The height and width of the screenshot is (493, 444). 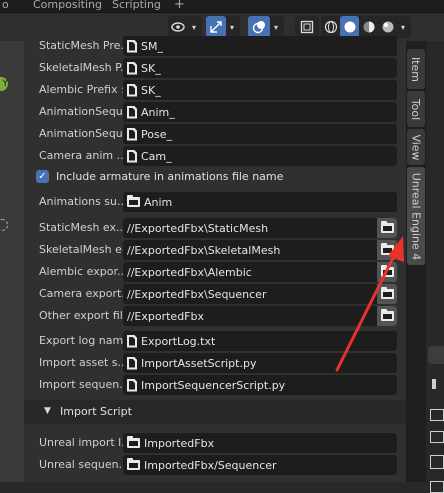 What do you see at coordinates (260, 156) in the screenshot?
I see `prefix-input: Cam_` at bounding box center [260, 156].